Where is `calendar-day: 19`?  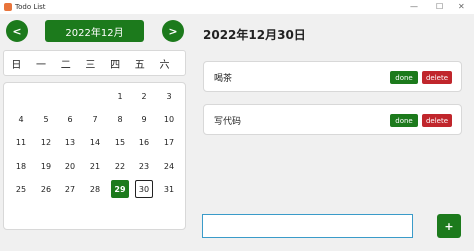
calendar-day: 19 is located at coordinates (46, 166).